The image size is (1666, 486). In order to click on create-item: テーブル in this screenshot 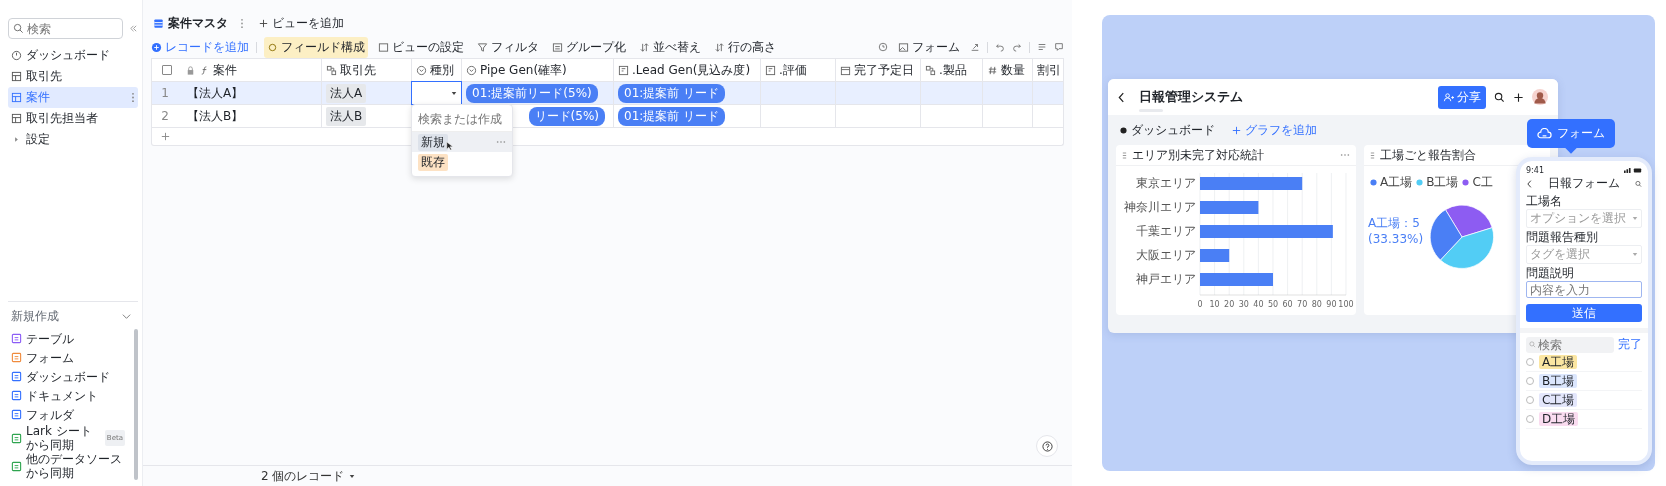, I will do `click(68, 338)`.